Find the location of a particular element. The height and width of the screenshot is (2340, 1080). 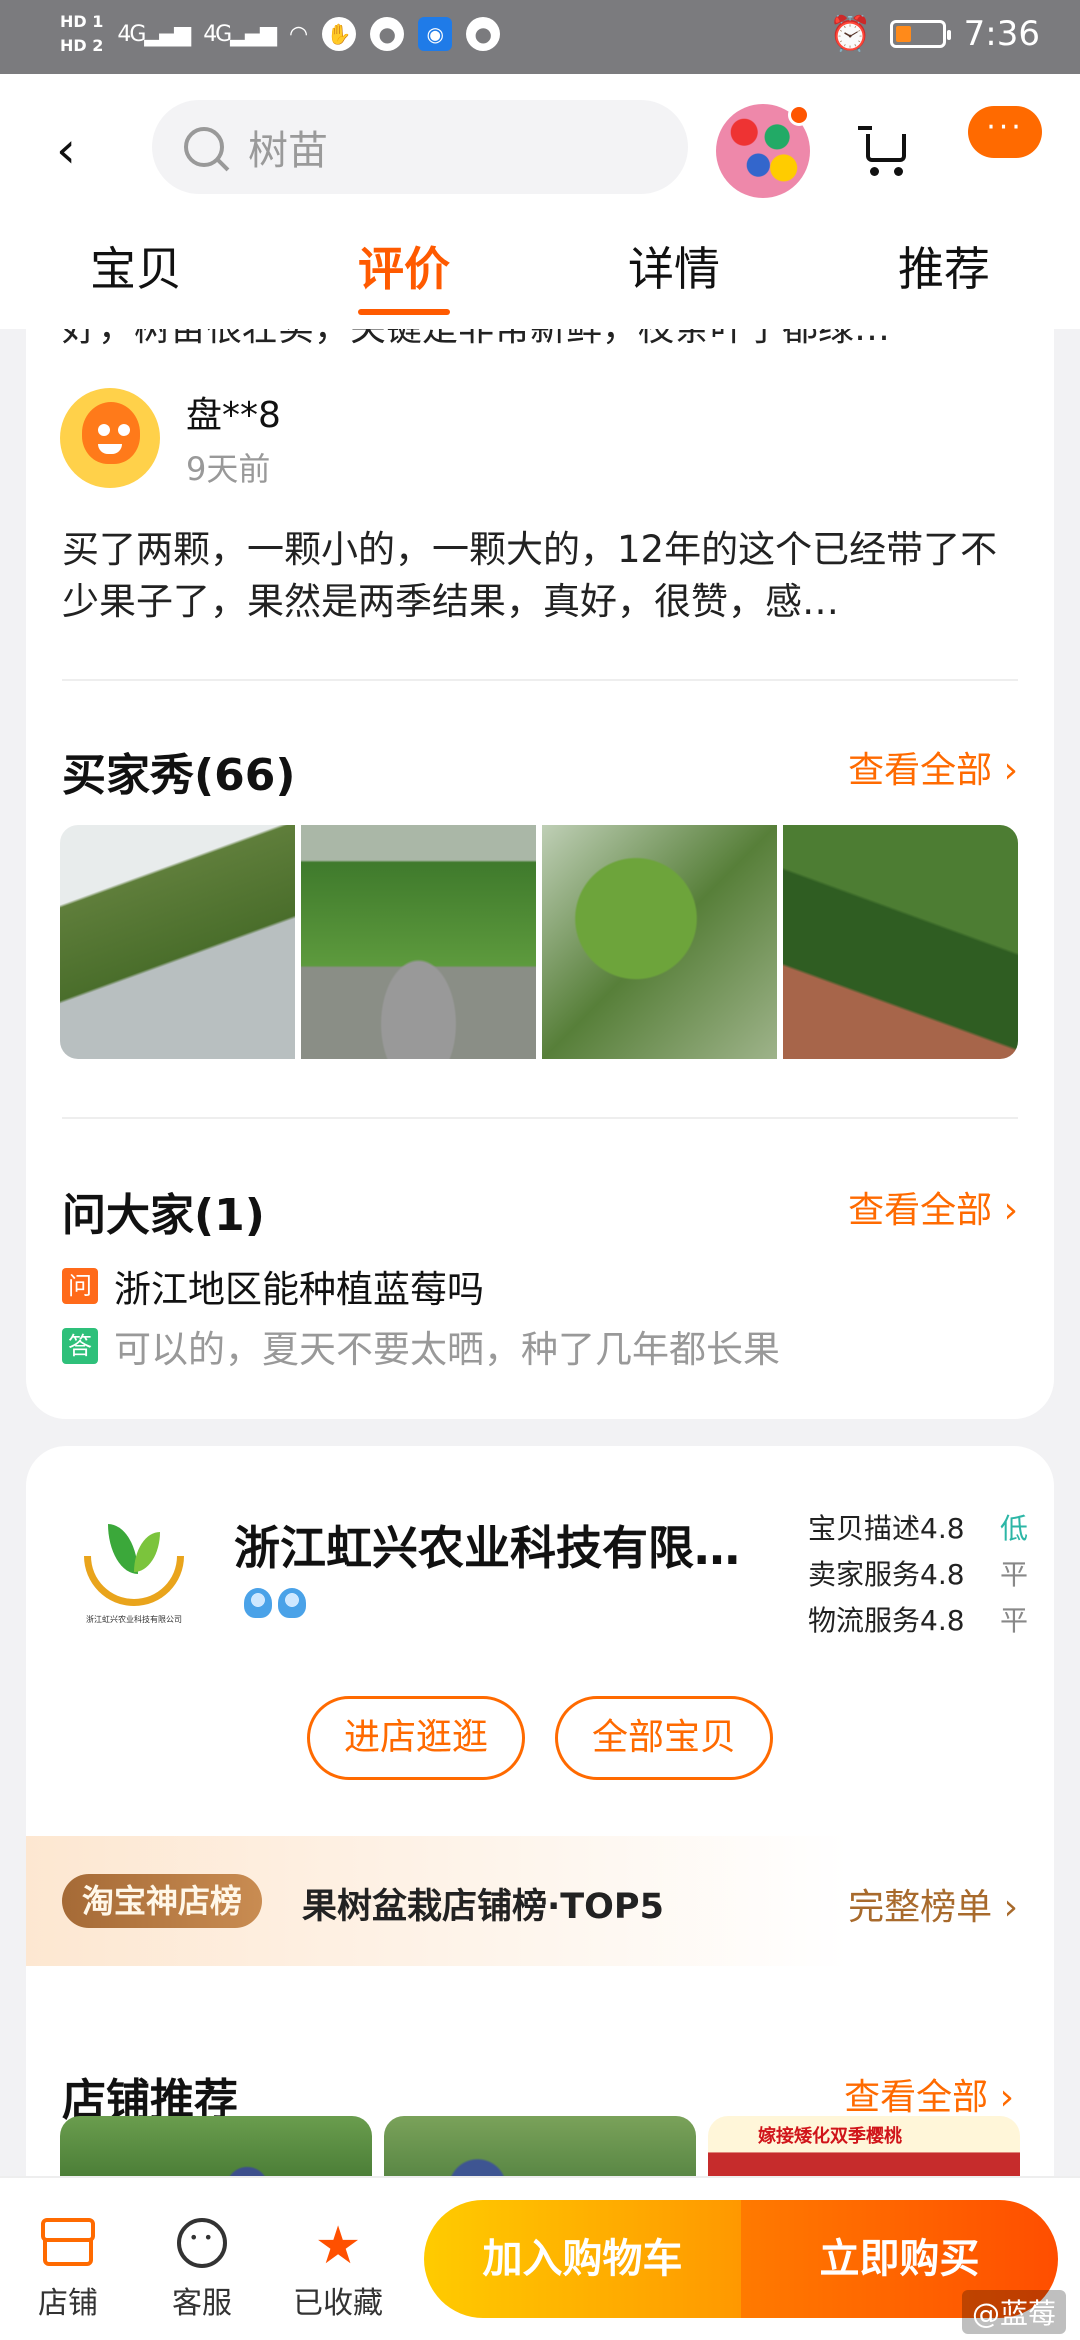

bulb-icon: ◉ is located at coordinates (435, 34).